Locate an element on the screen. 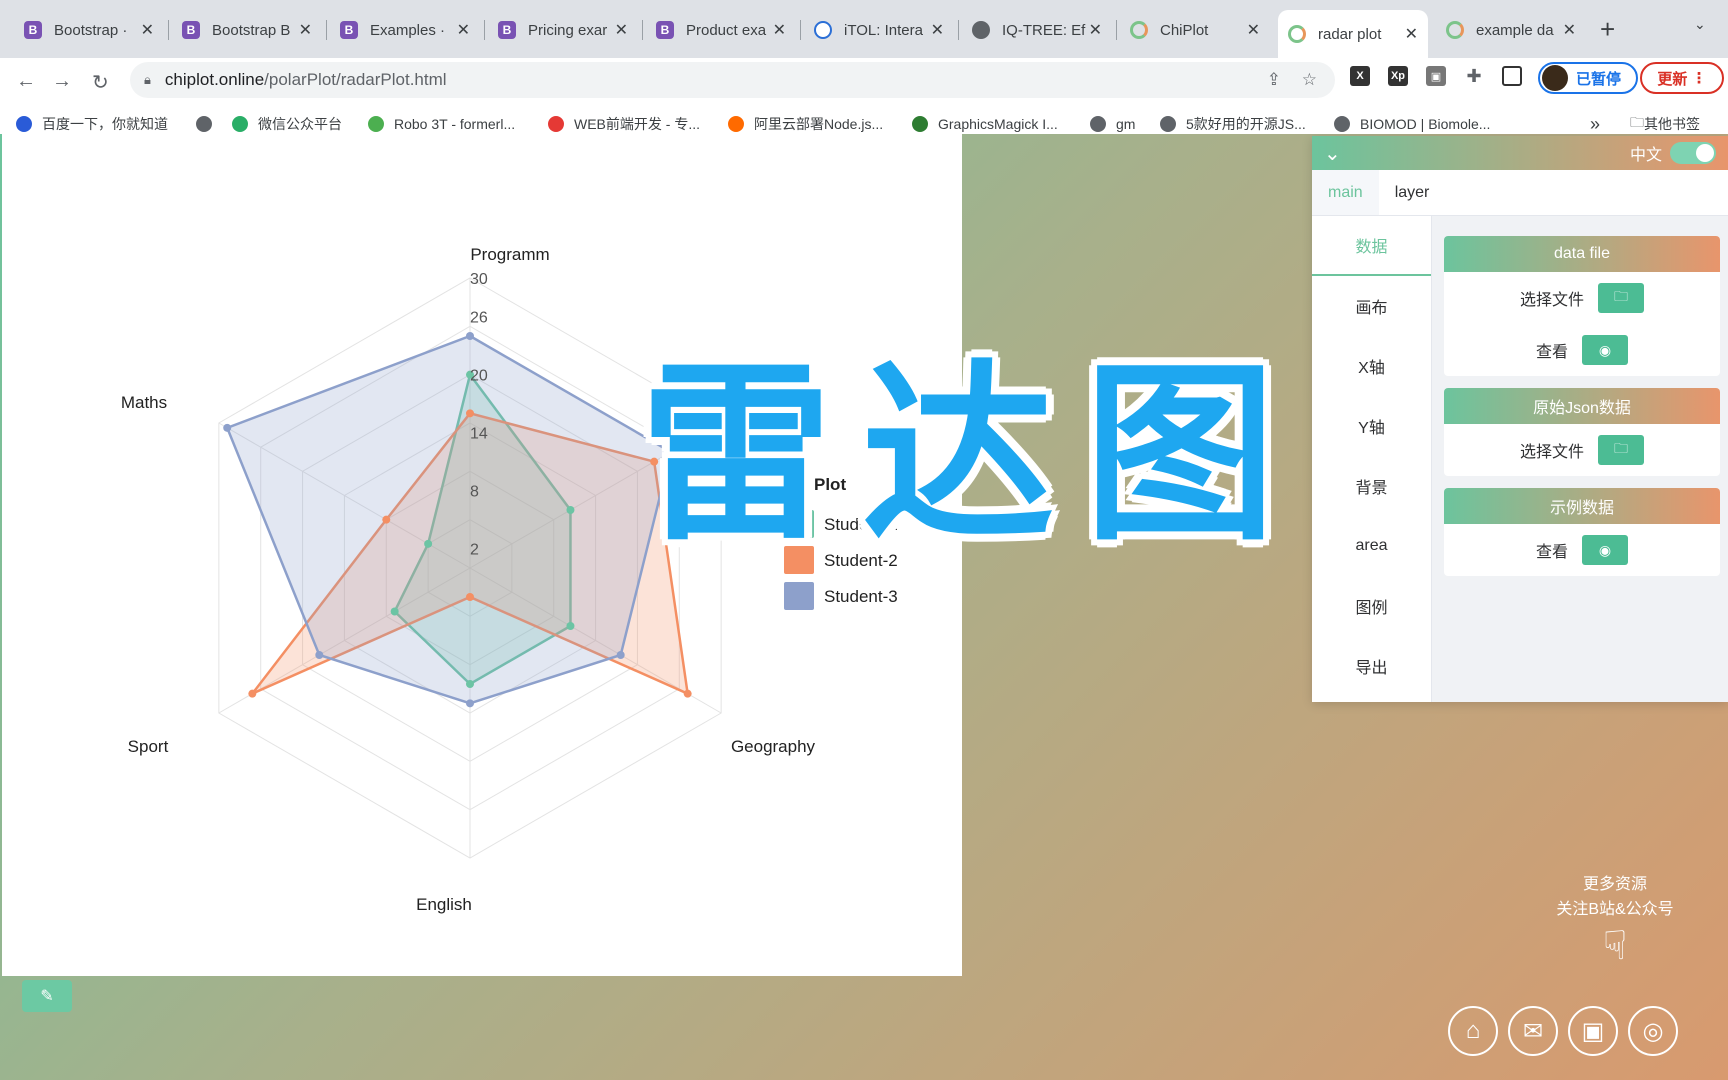  collapse-chevron-icon: ⌄ is located at coordinates (1332, 153).